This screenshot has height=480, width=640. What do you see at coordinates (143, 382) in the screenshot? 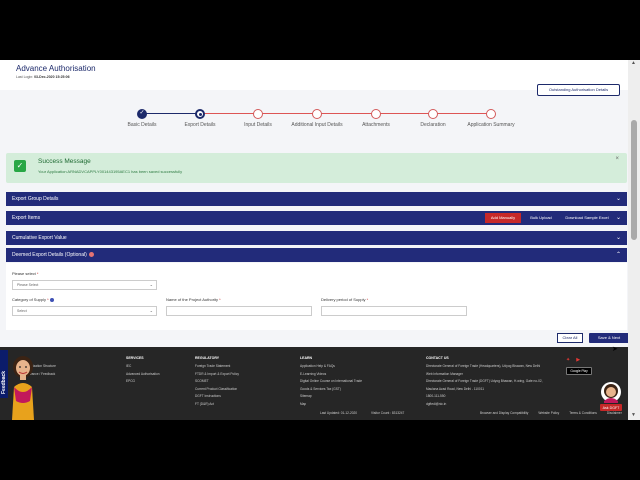
I see `footer-link: EPCG` at bounding box center [143, 382].